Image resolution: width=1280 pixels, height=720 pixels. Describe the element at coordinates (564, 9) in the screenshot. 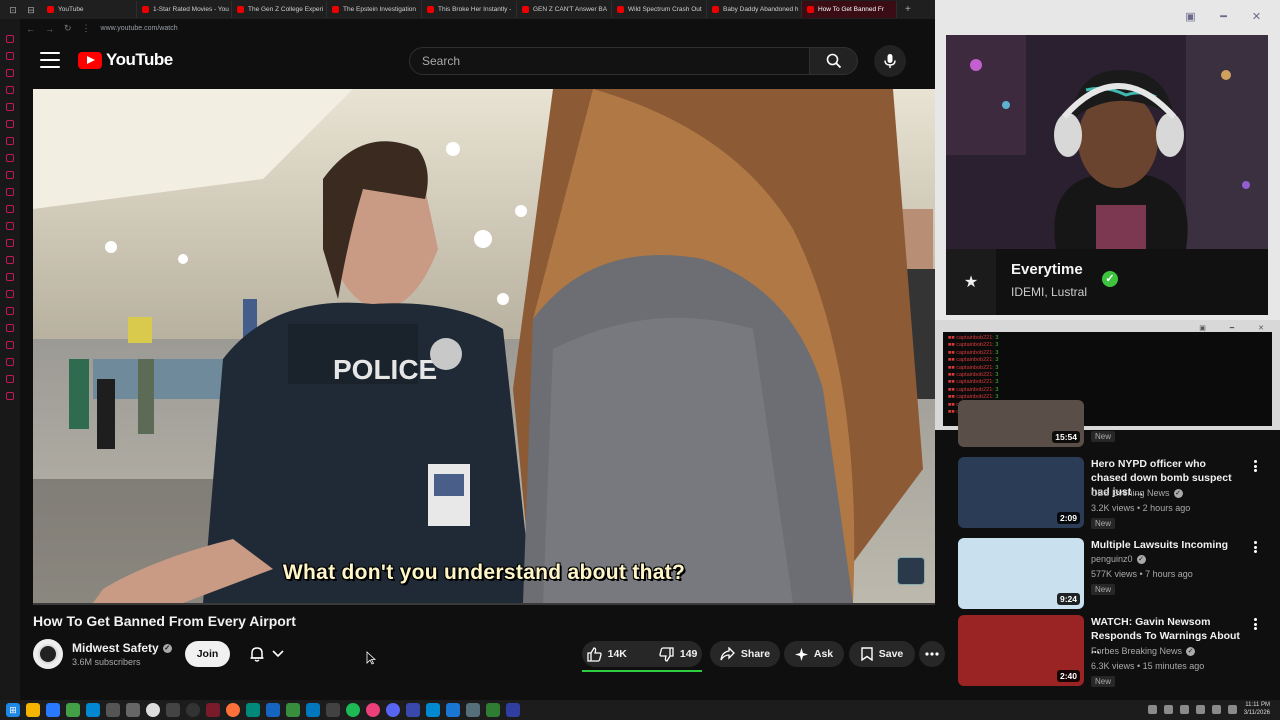

I see `browser-tab: GEN Z CAN'T Answer BA` at that location.